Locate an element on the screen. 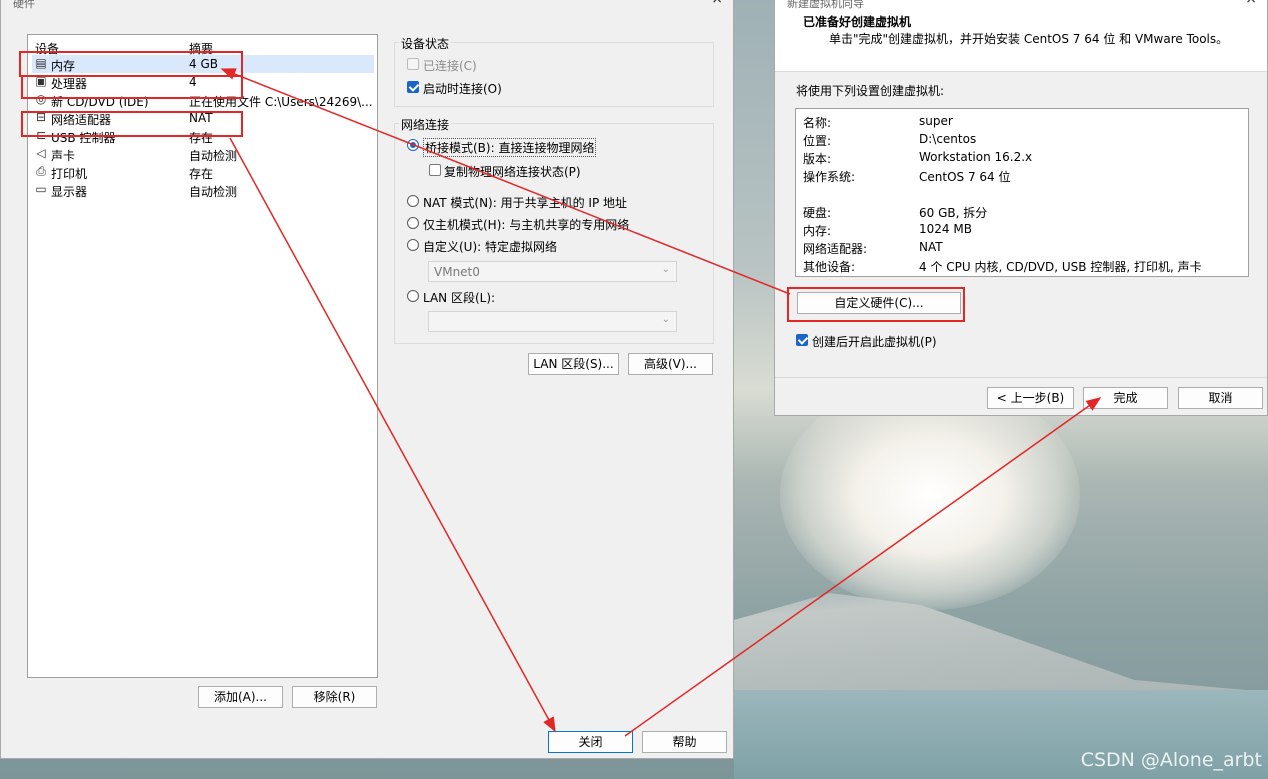  remove-device-button: 移除(R) is located at coordinates (334, 697).